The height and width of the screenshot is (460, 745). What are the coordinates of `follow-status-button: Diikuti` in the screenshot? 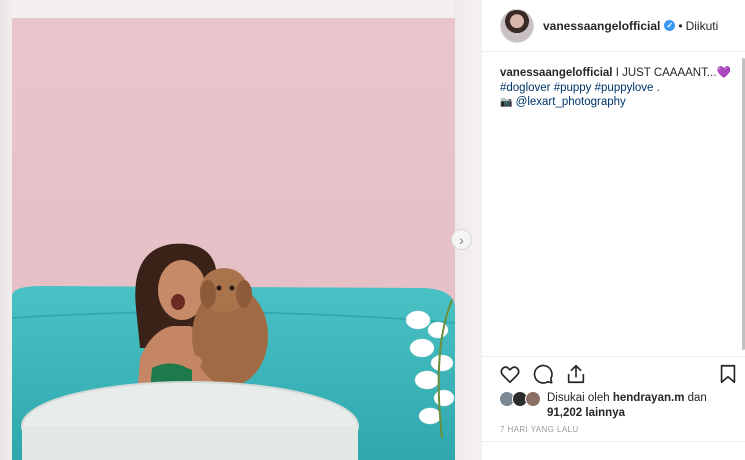 It's located at (702, 26).